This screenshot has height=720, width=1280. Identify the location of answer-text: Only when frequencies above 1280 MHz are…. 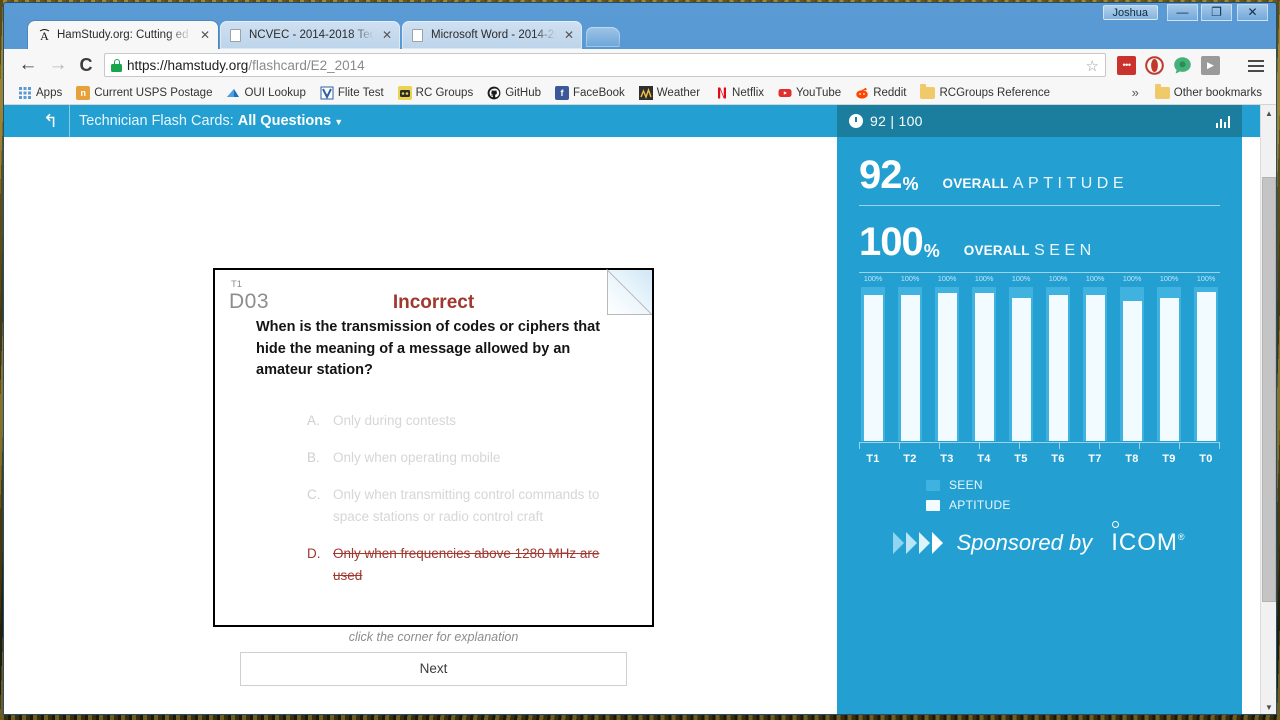
(466, 564).